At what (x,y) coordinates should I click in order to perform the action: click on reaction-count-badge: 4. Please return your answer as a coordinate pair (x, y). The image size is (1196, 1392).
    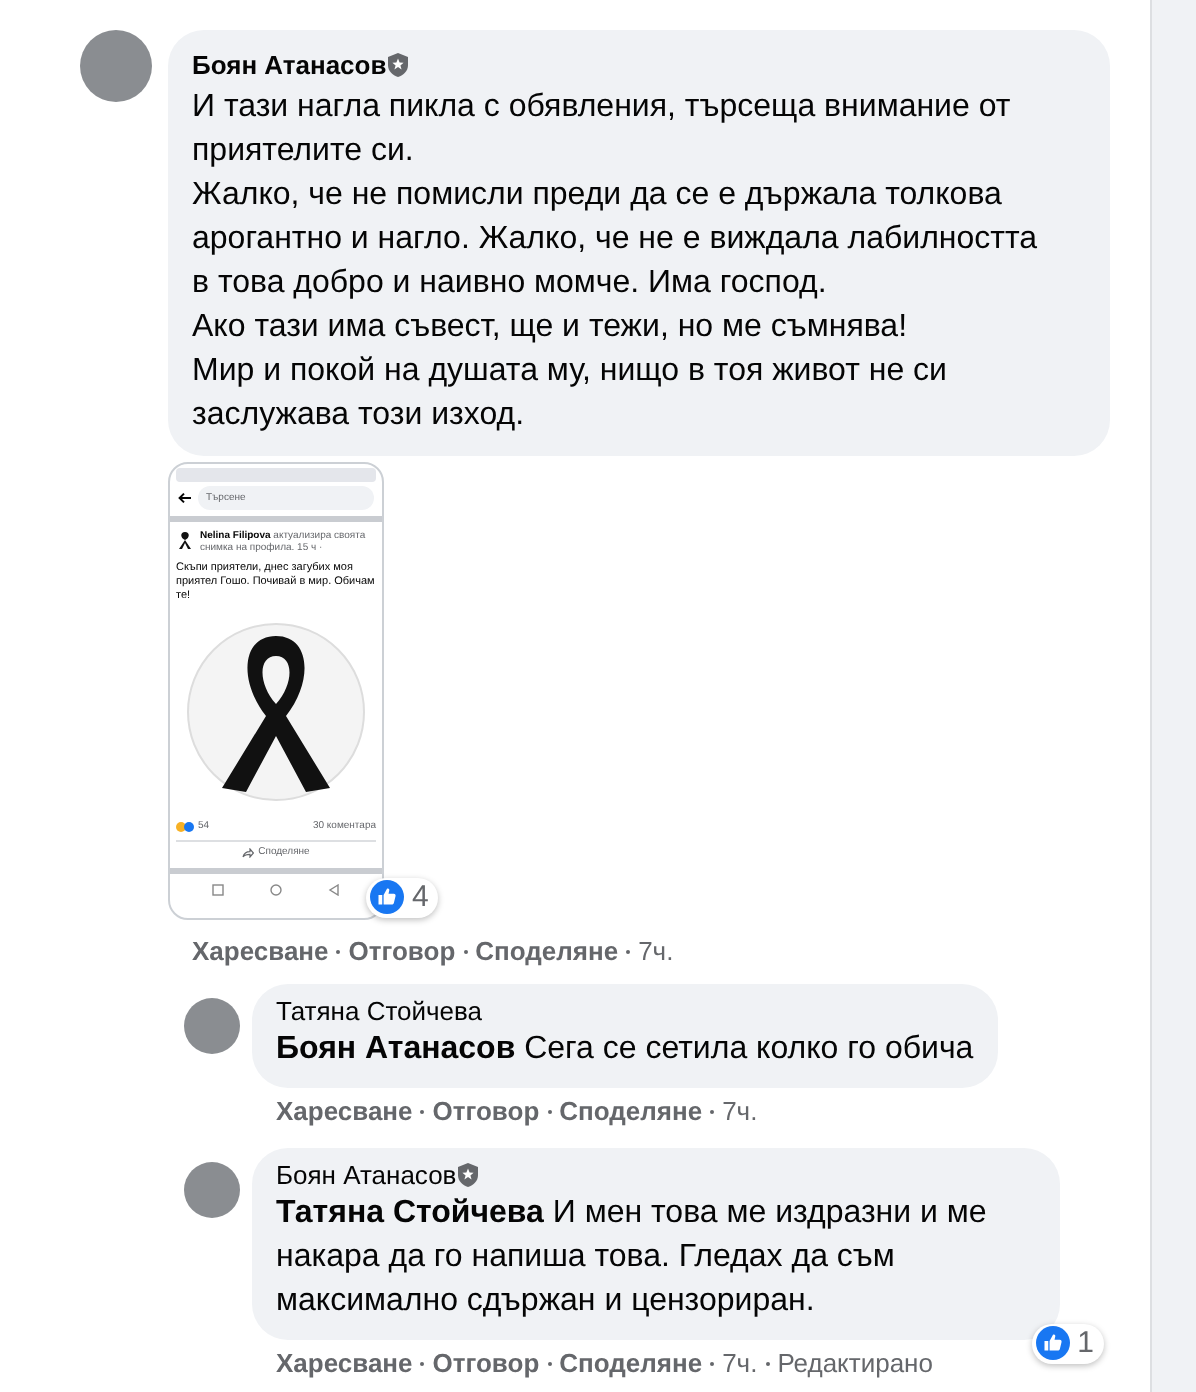
    Looking at the image, I should click on (402, 897).